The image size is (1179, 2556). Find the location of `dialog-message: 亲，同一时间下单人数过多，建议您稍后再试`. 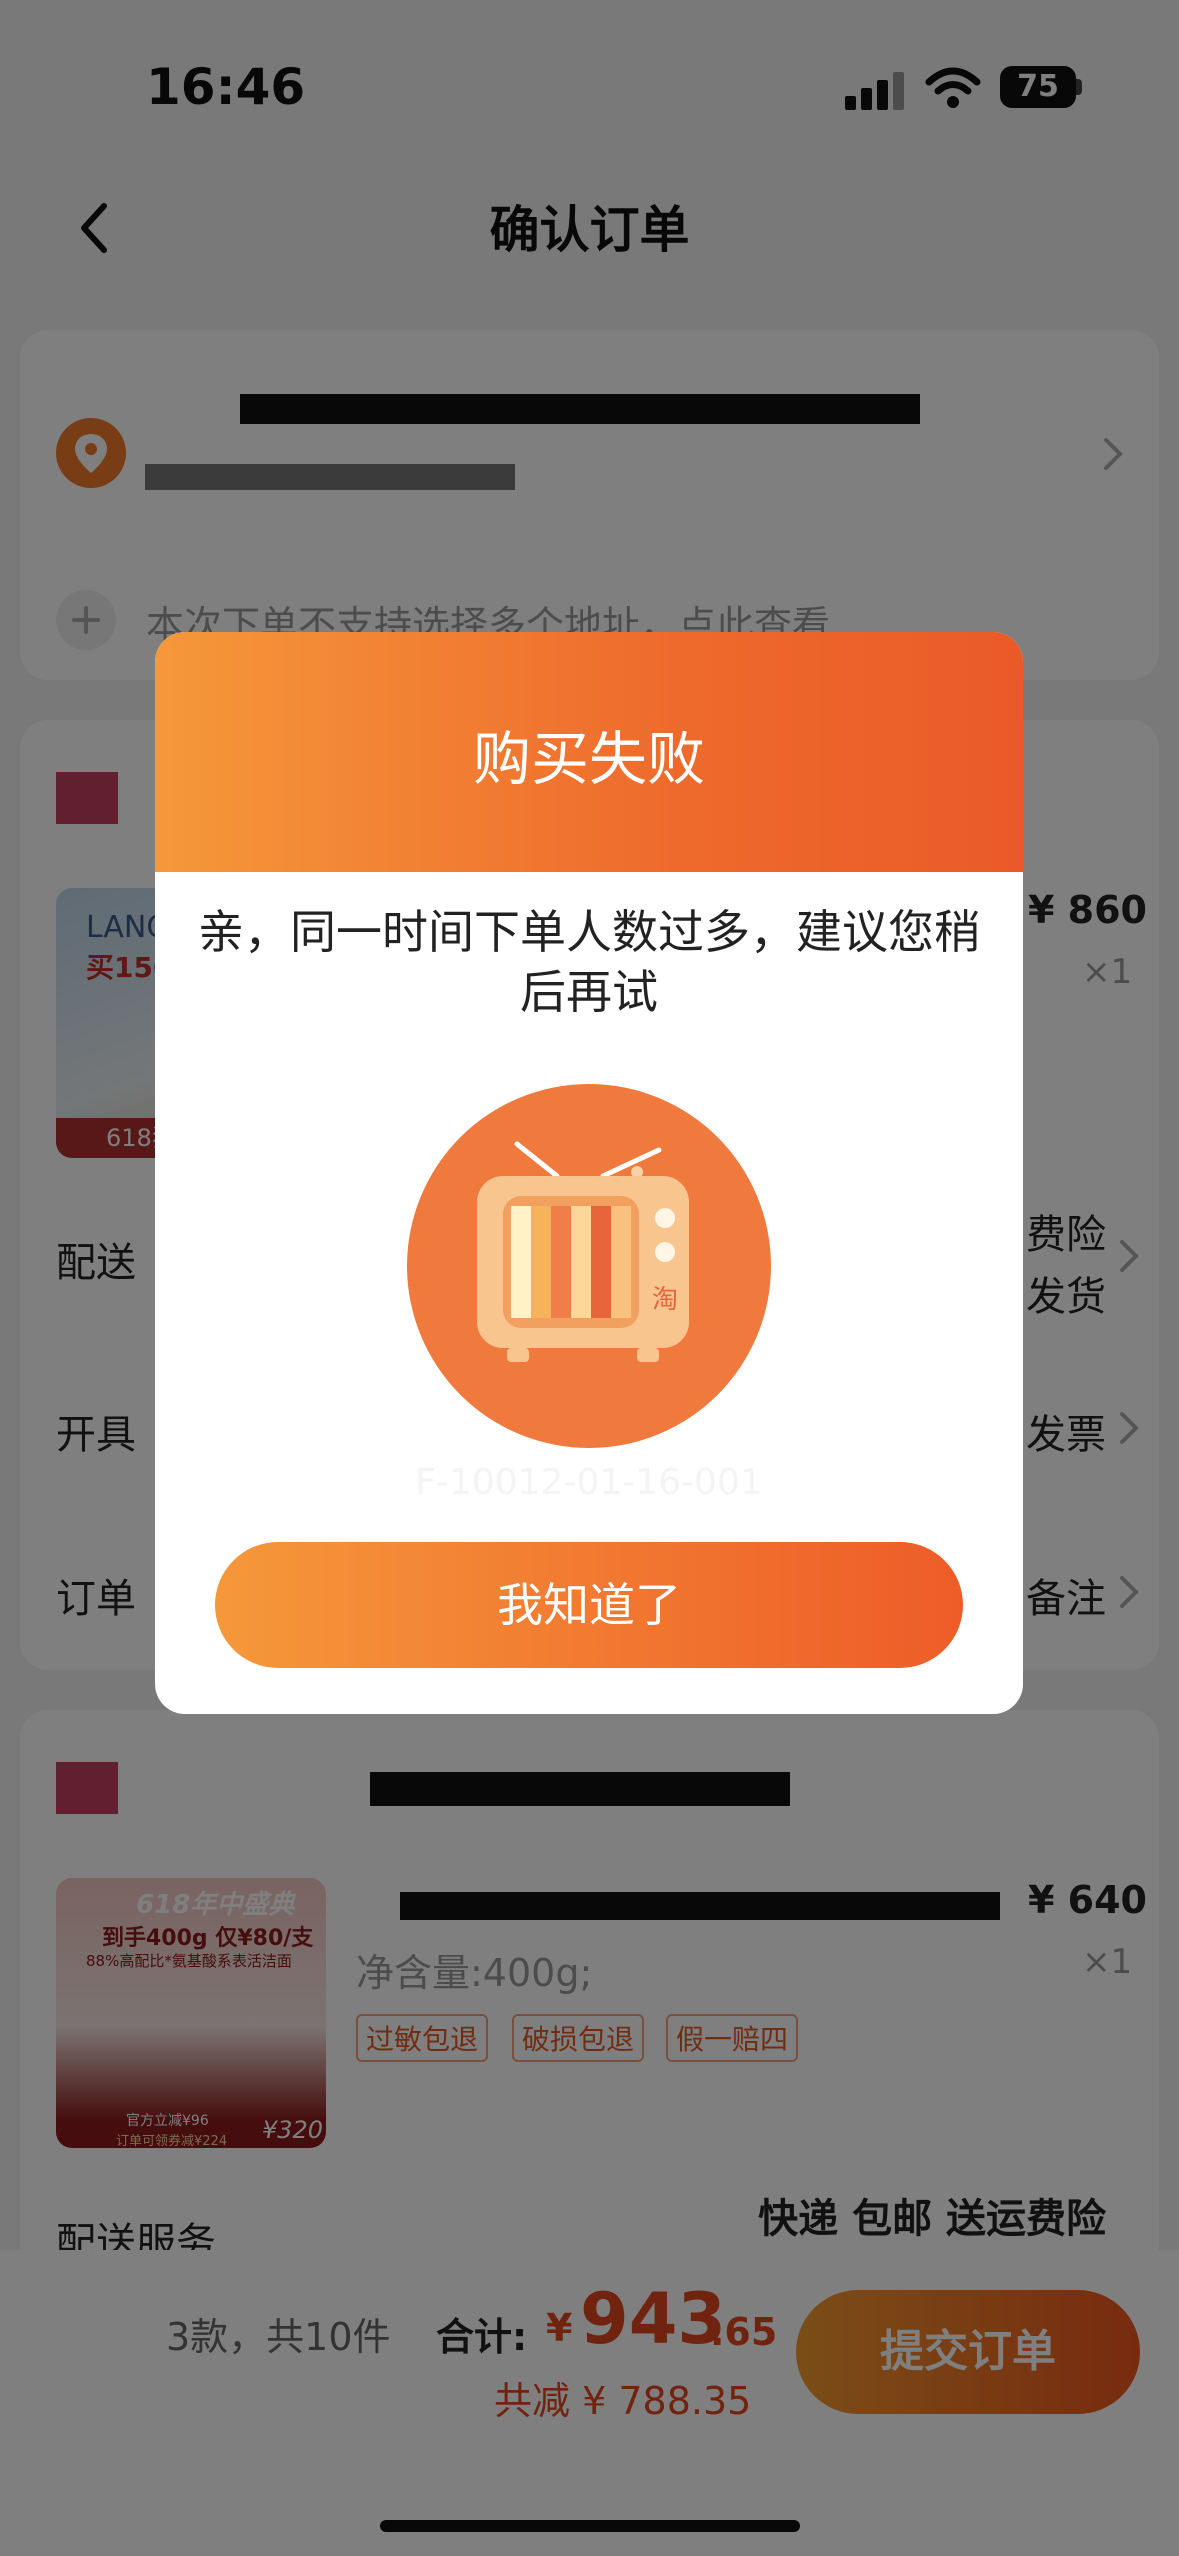

dialog-message: 亲，同一时间下单人数过多，建议您稍后再试 is located at coordinates (589, 962).